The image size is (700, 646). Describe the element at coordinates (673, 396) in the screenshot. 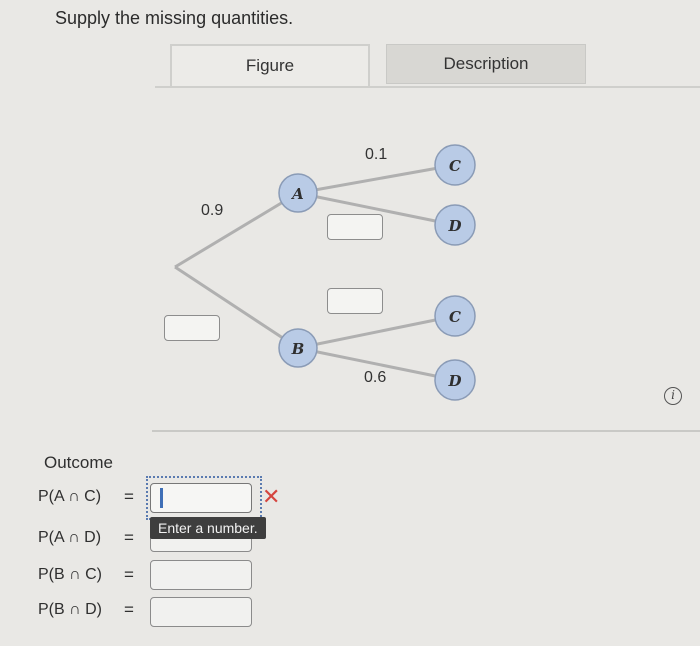

I see `info-icon: i` at that location.